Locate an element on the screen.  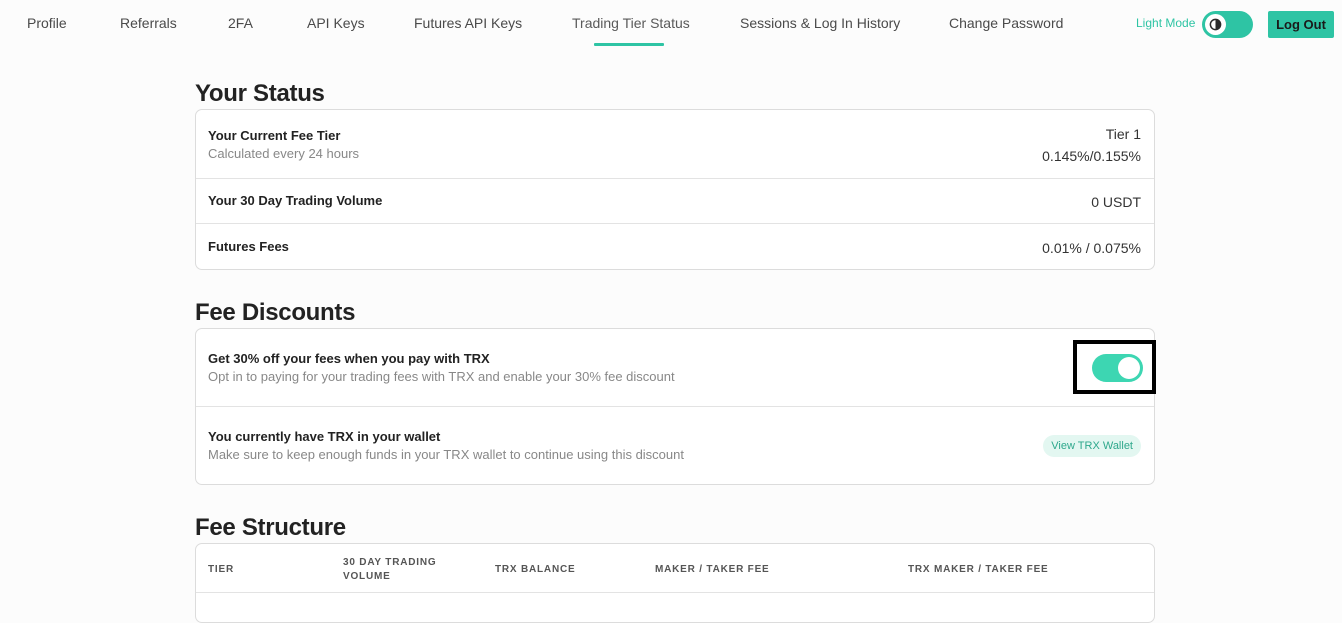
column-header-tier: TIER is located at coordinates (221, 569).